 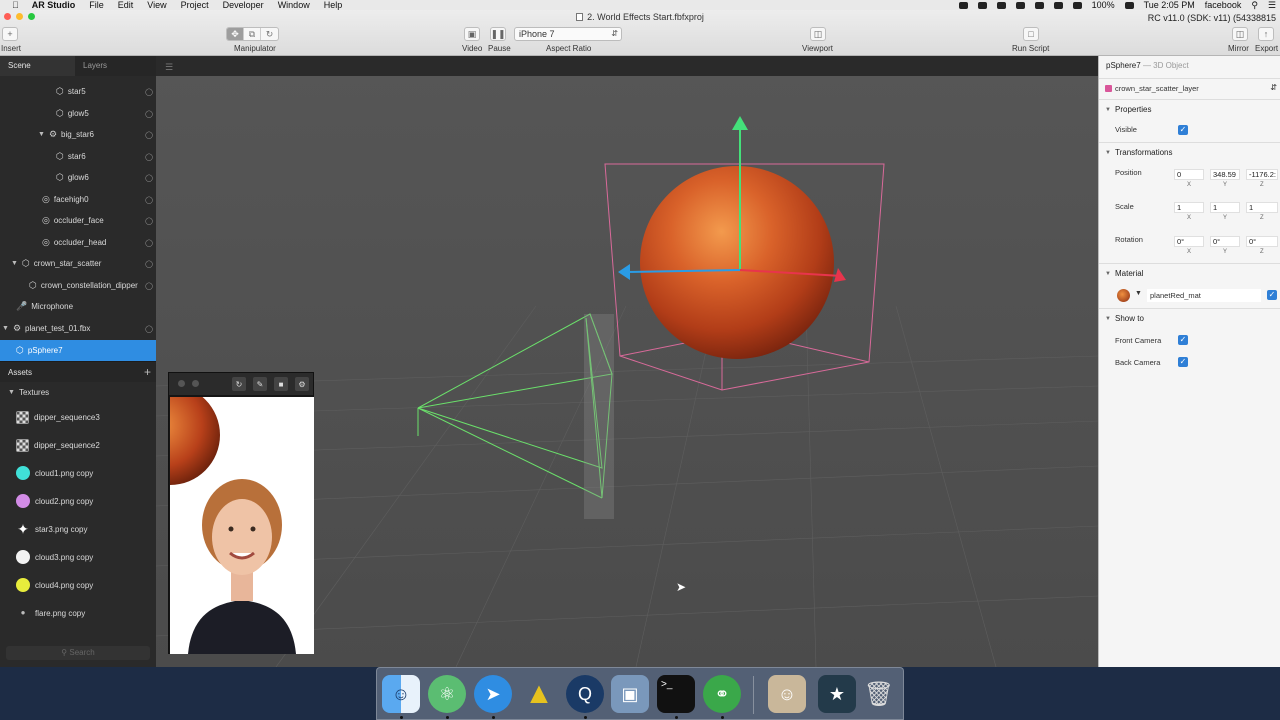 What do you see at coordinates (740, 123) in the screenshot?
I see `gizmo-y-arrow-icon` at bounding box center [740, 123].